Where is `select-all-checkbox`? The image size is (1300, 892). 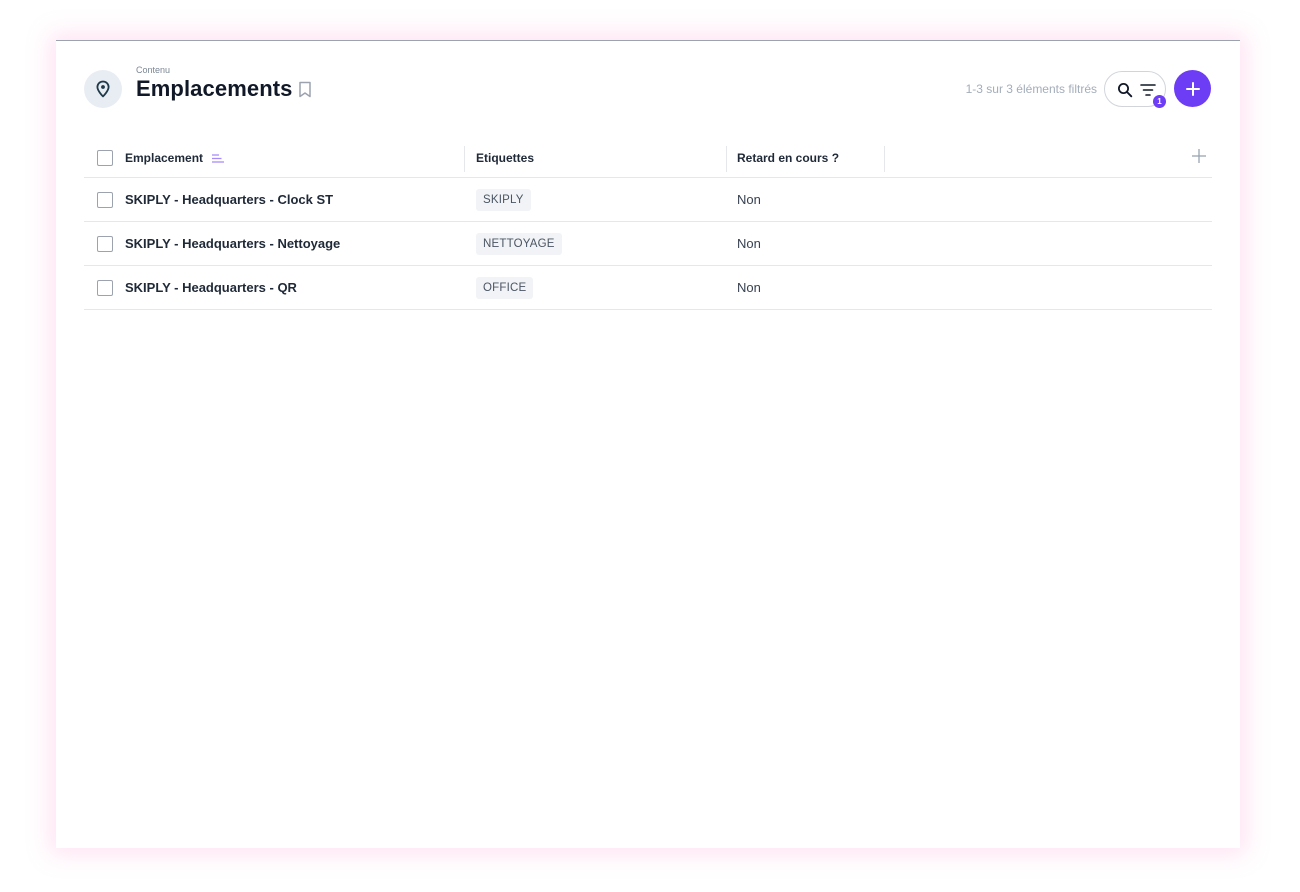 select-all-checkbox is located at coordinates (105, 158).